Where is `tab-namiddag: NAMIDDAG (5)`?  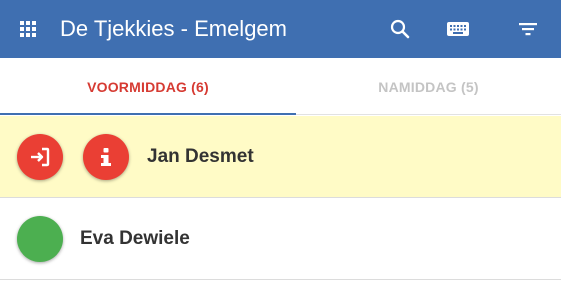 tab-namiddag: NAMIDDAG (5) is located at coordinates (428, 86).